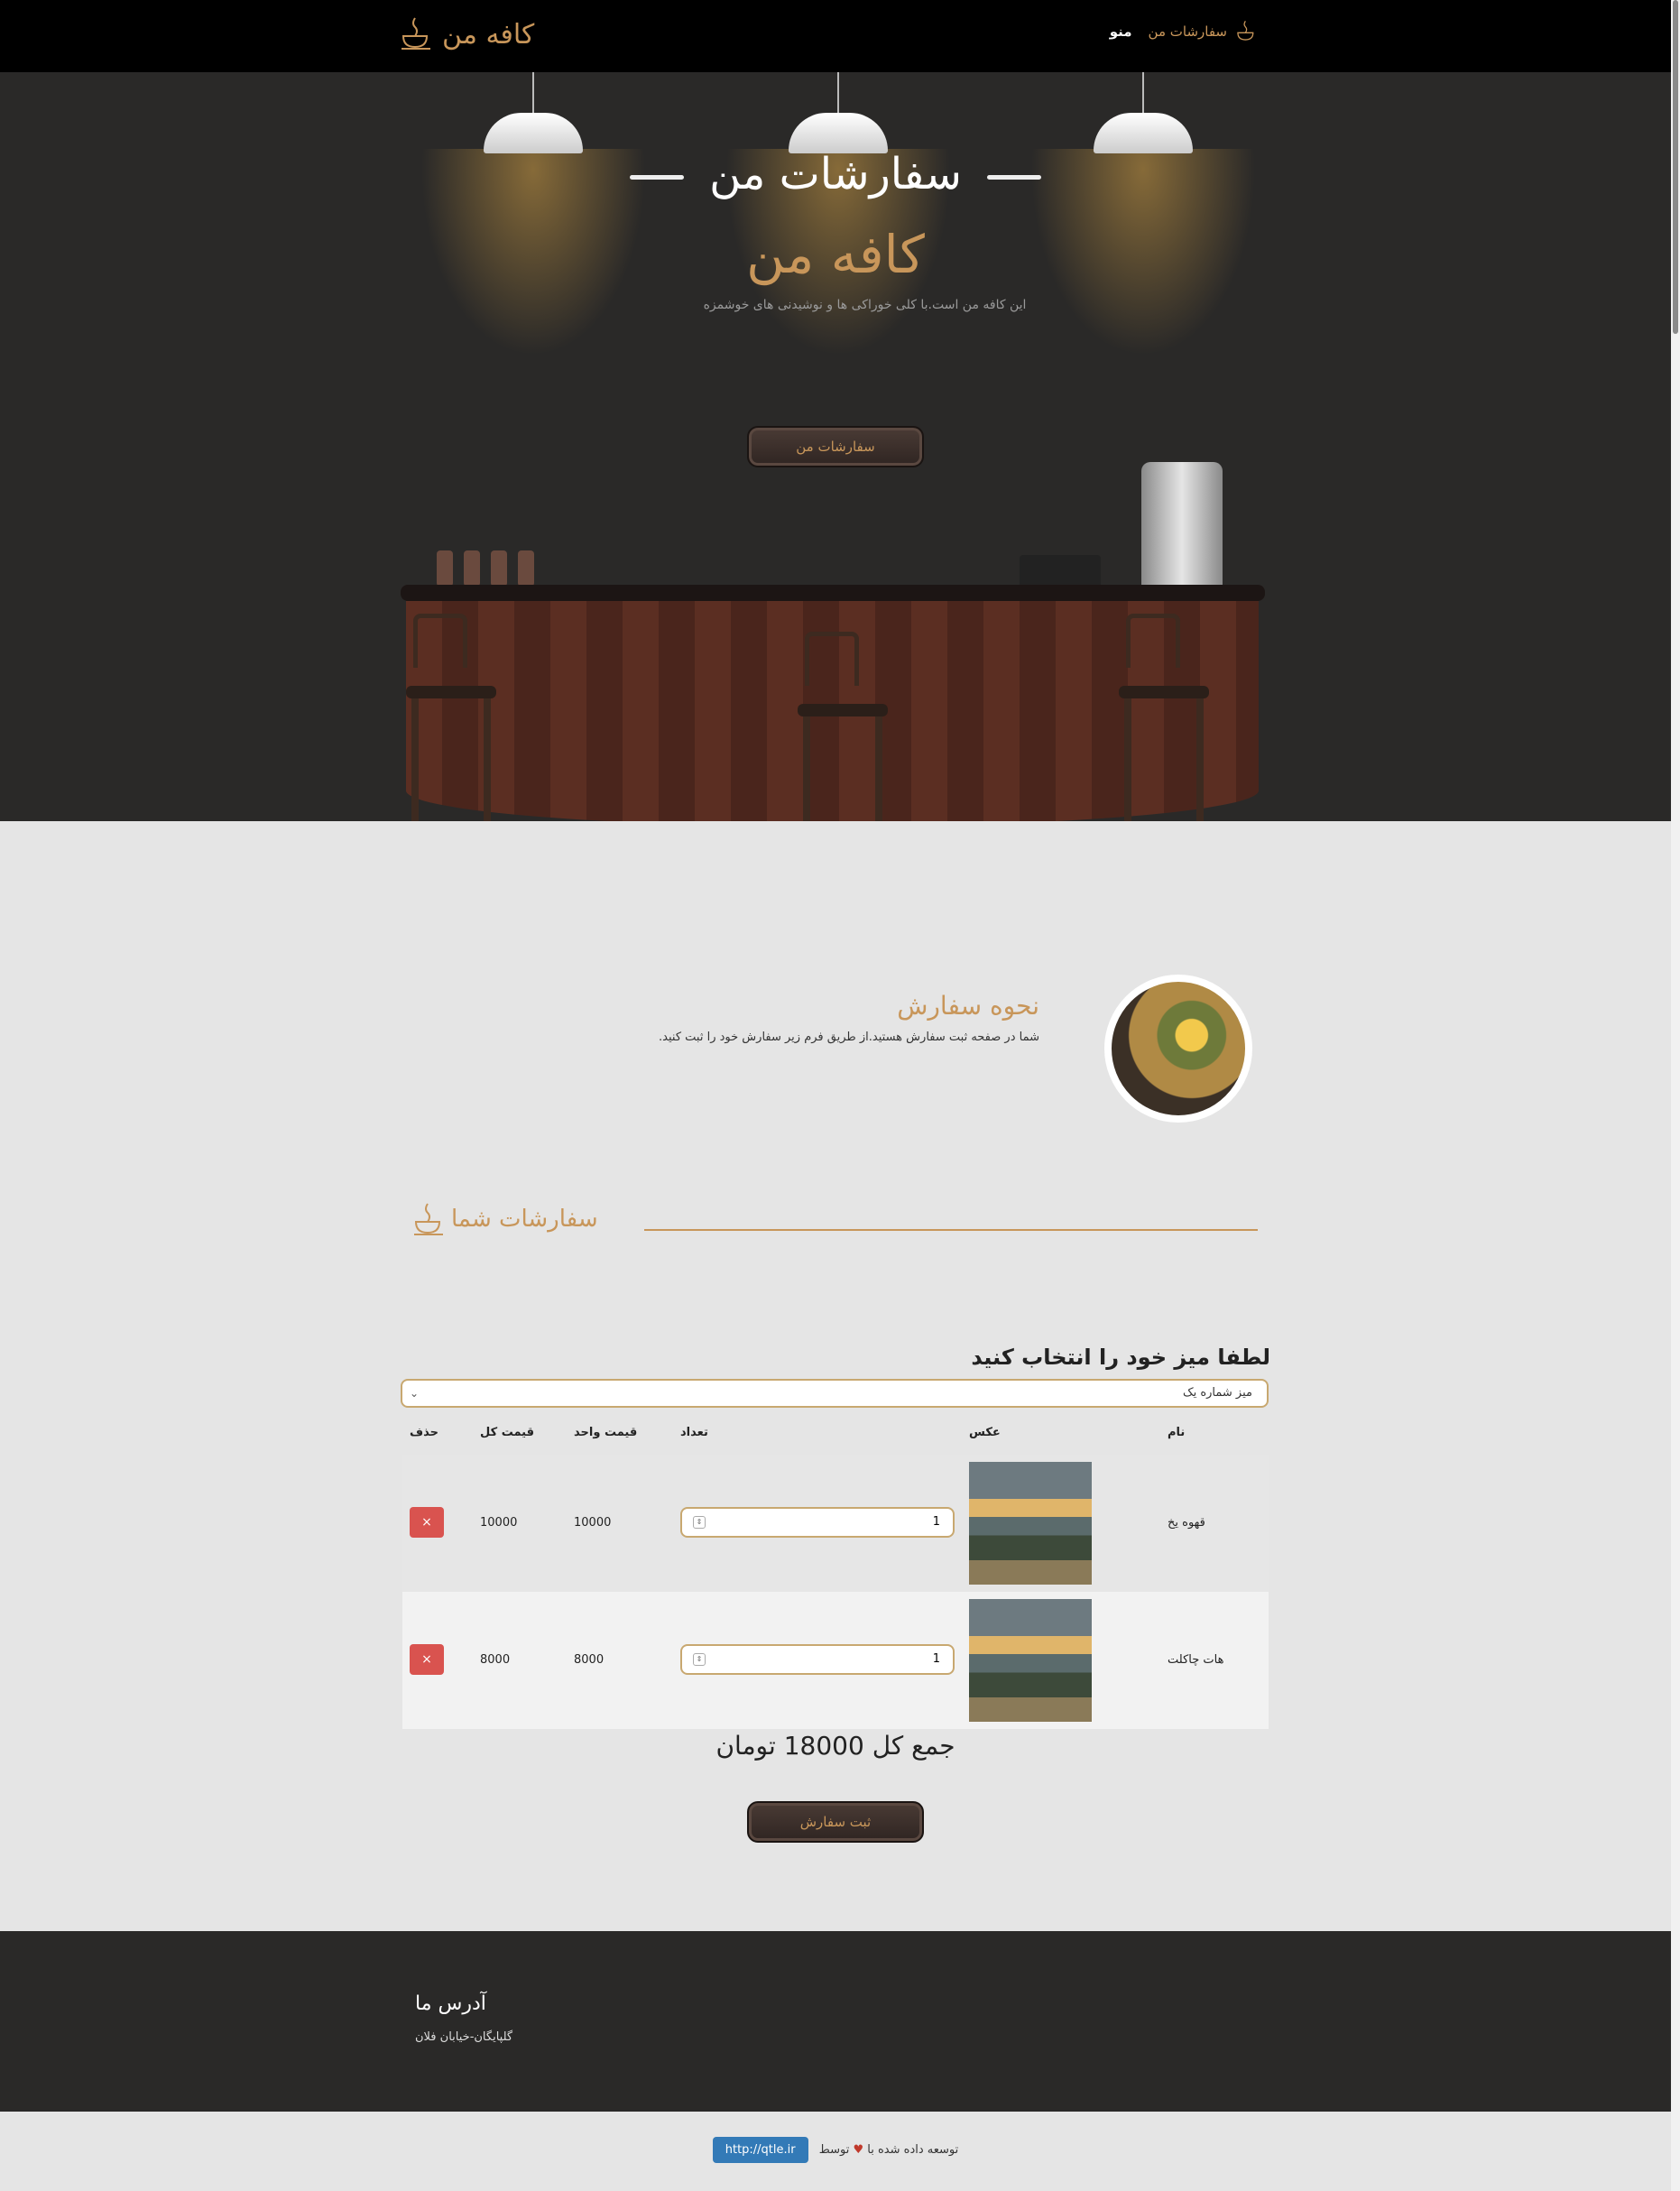  Describe the element at coordinates (424, 1432) in the screenshot. I see `column-header-delete: حذف` at that location.